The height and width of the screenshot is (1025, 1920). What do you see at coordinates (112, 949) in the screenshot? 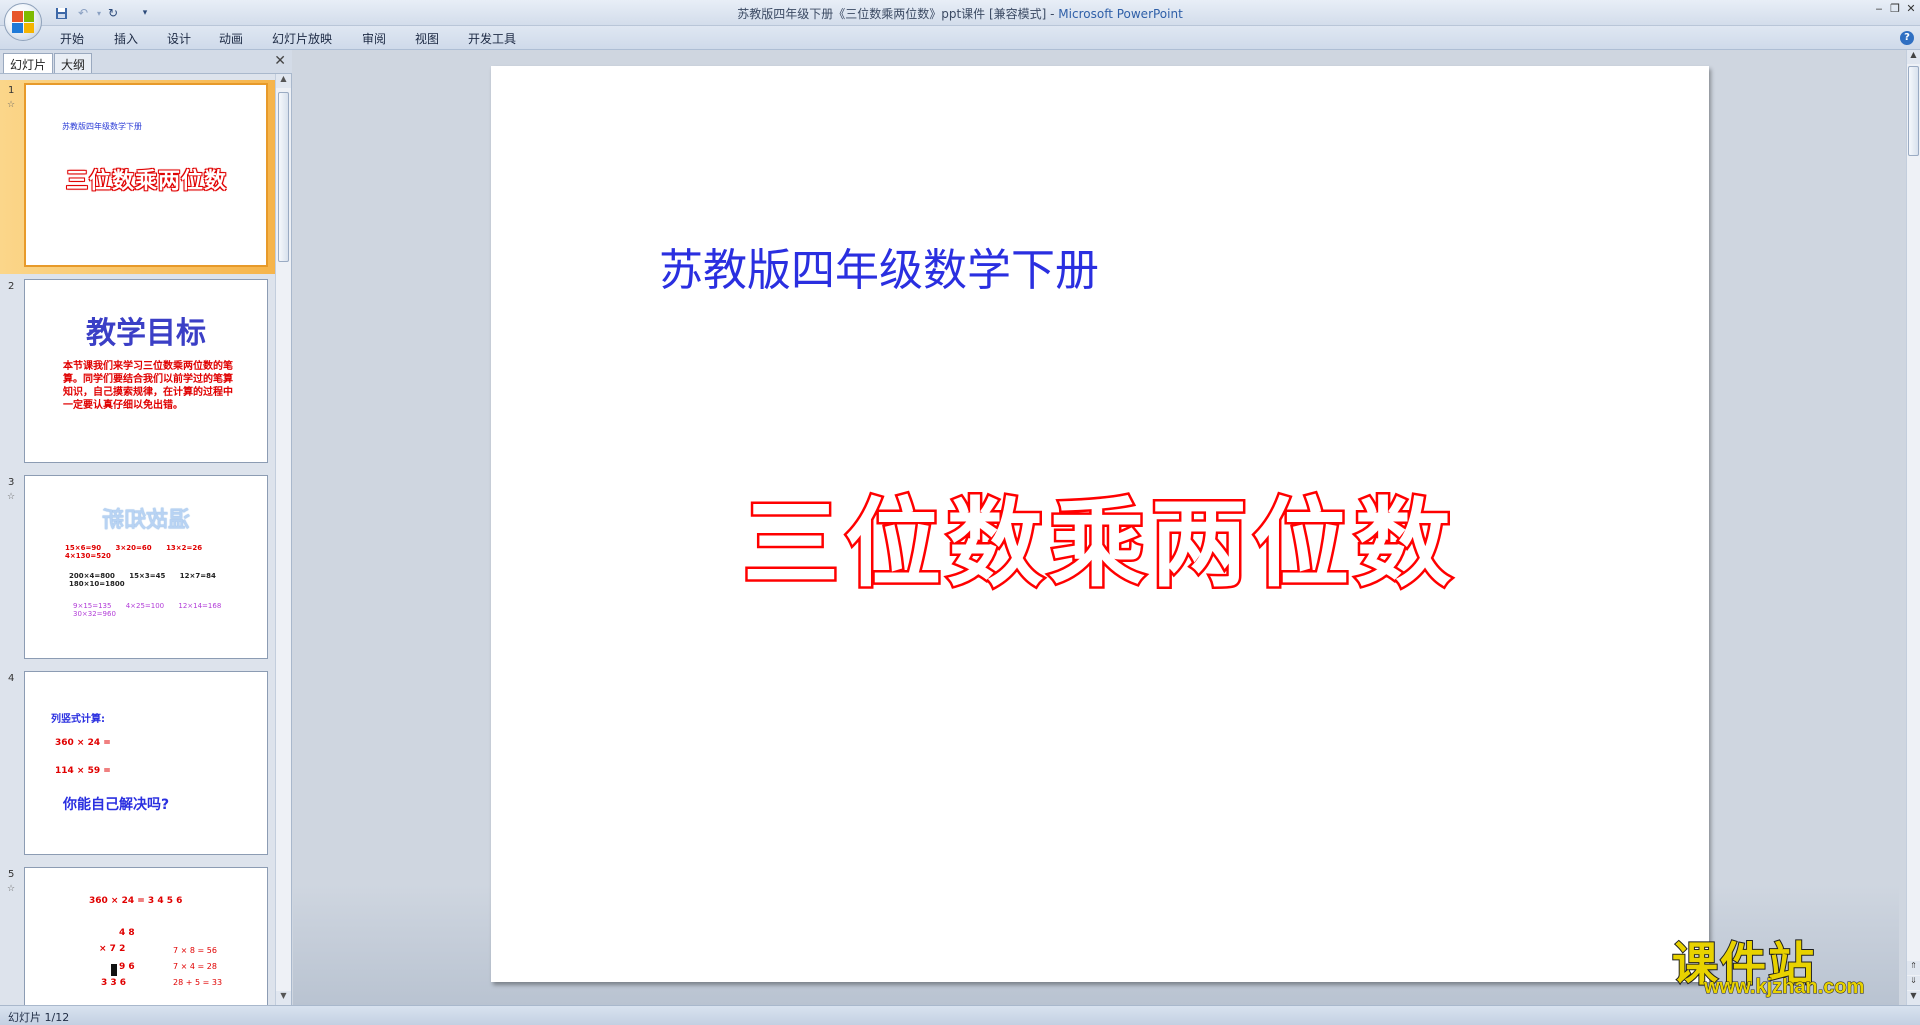
I see `thumb-line: × 7 2` at bounding box center [112, 949].